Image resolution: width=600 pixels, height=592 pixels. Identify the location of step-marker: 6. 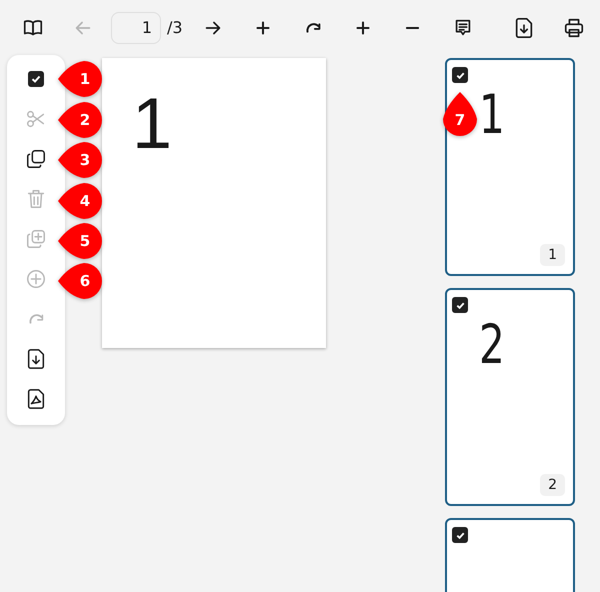
(80, 281).